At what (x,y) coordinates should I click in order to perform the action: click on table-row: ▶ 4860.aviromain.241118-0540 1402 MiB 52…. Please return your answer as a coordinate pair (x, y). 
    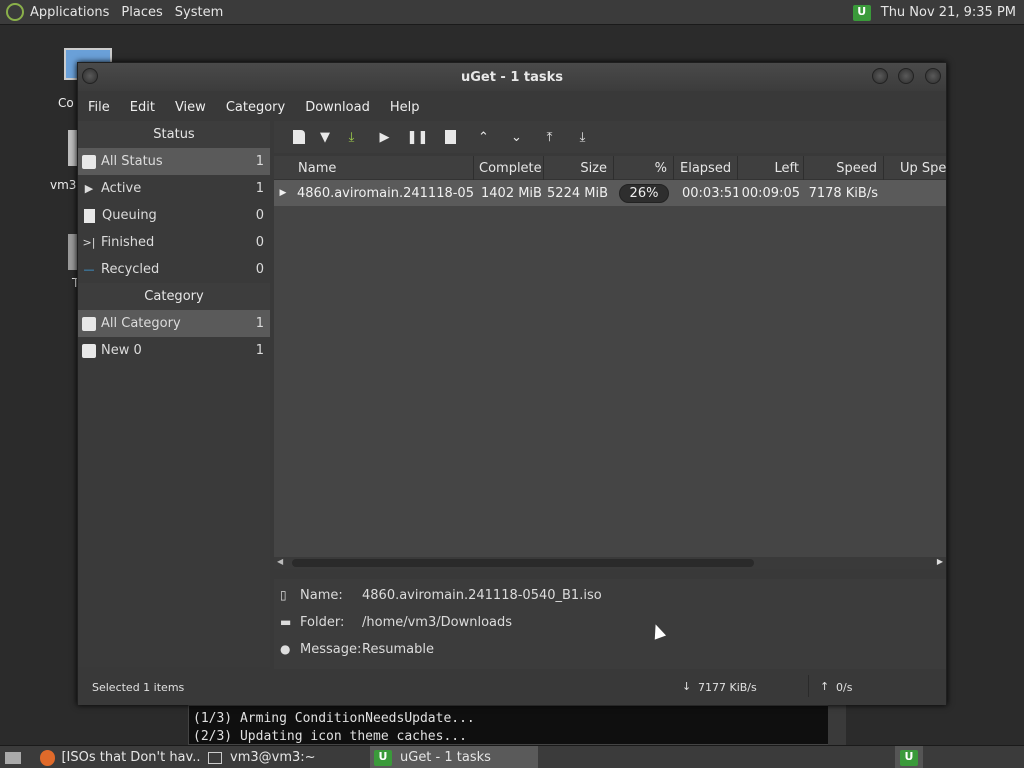
    Looking at the image, I should click on (610, 193).